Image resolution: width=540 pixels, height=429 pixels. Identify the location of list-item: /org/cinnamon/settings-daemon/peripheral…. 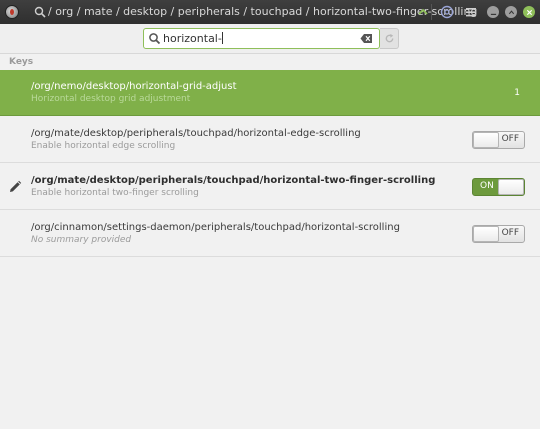
(270, 234).